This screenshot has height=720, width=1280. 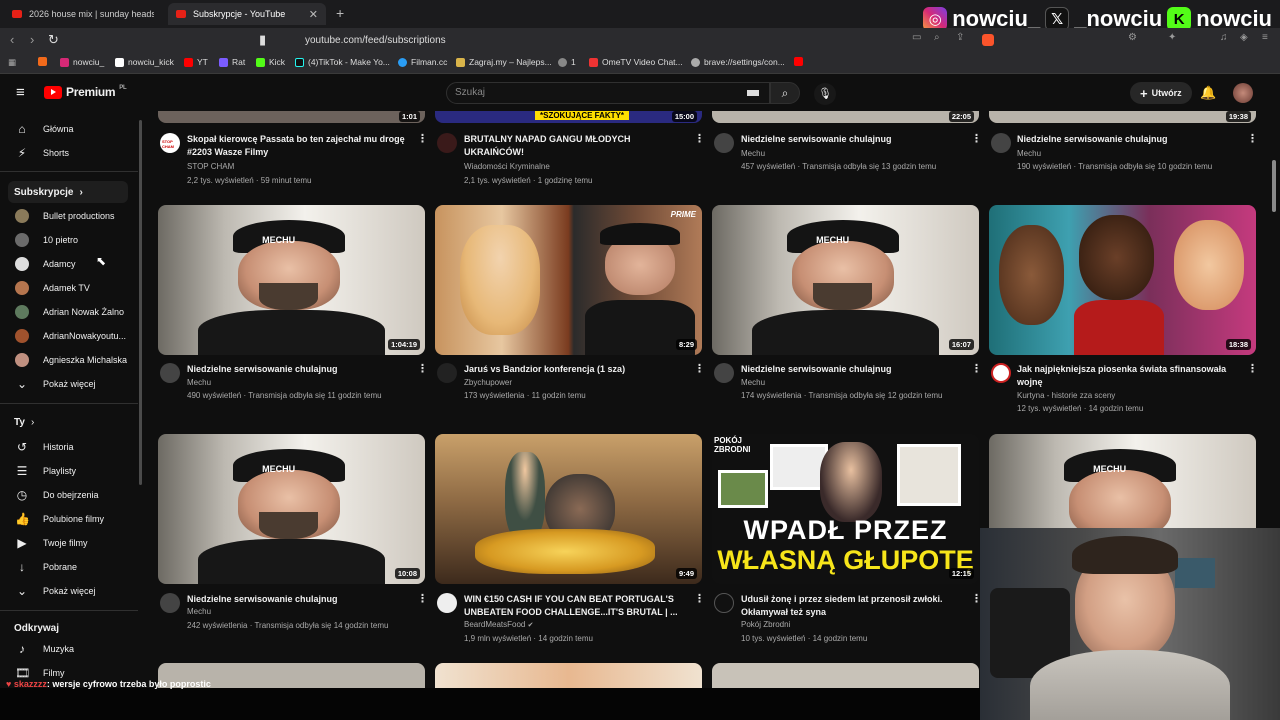 I want to click on channel-name: Zbychupower, so click(x=488, y=382).